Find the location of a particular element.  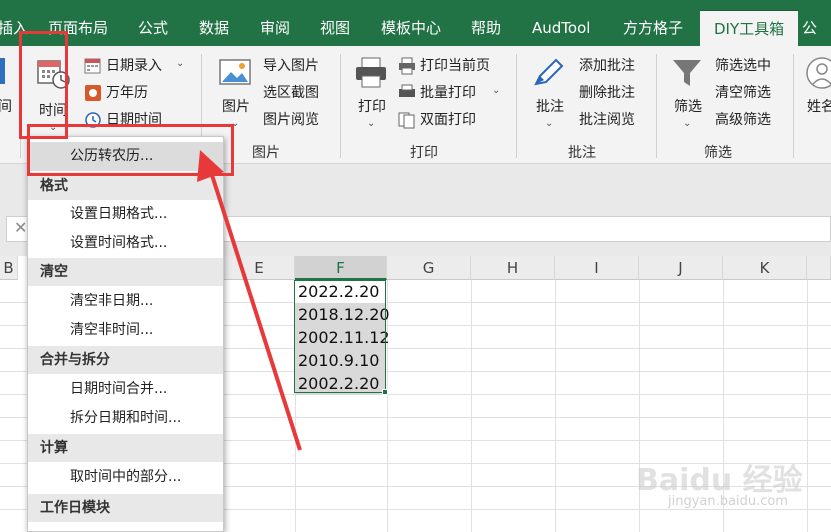

perpetual-calendar-label: 万年历 is located at coordinates (127, 93).